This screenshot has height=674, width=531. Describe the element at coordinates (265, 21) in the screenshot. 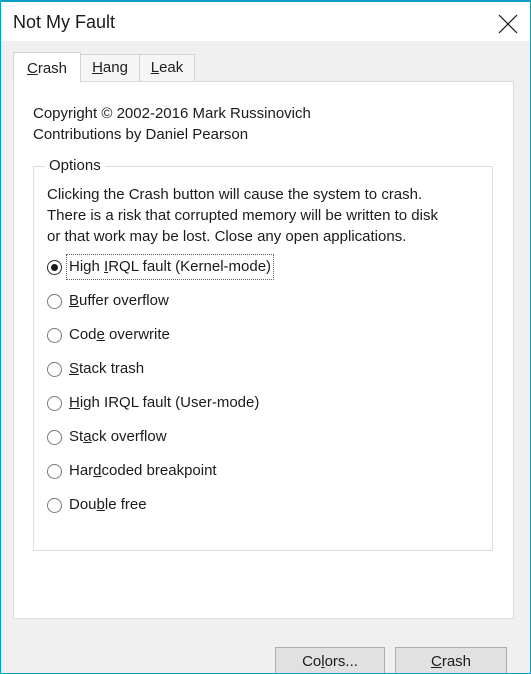

I see `title-bar: Not My Fault` at that location.